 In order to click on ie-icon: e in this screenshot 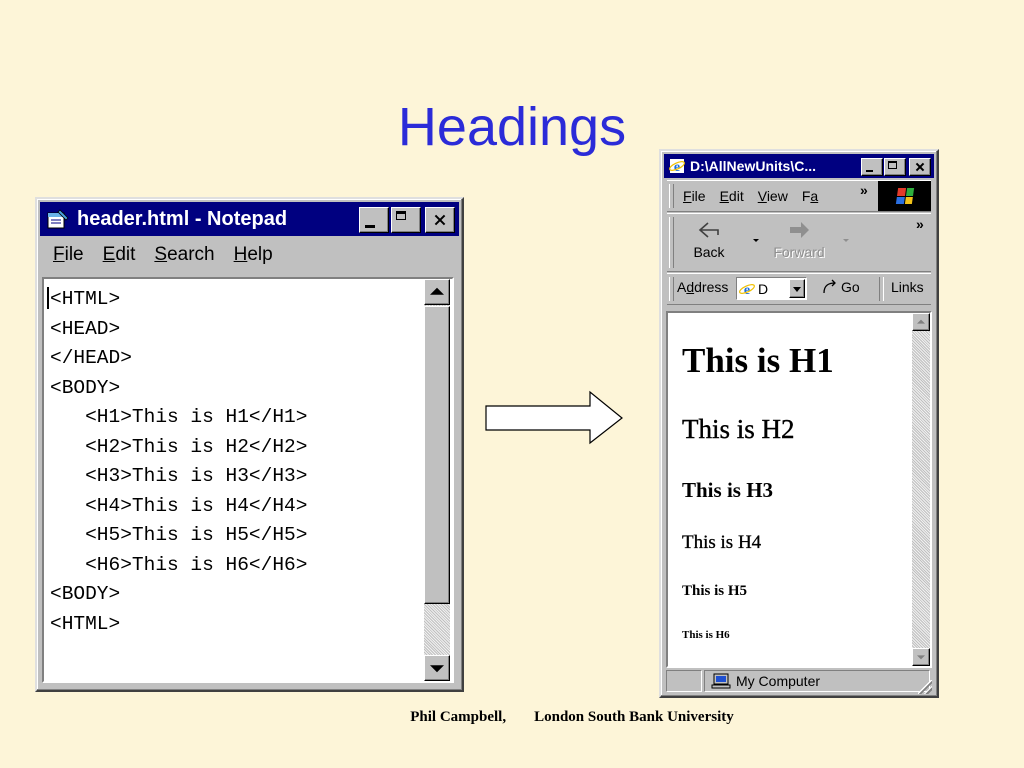, I will do `click(677, 166)`.